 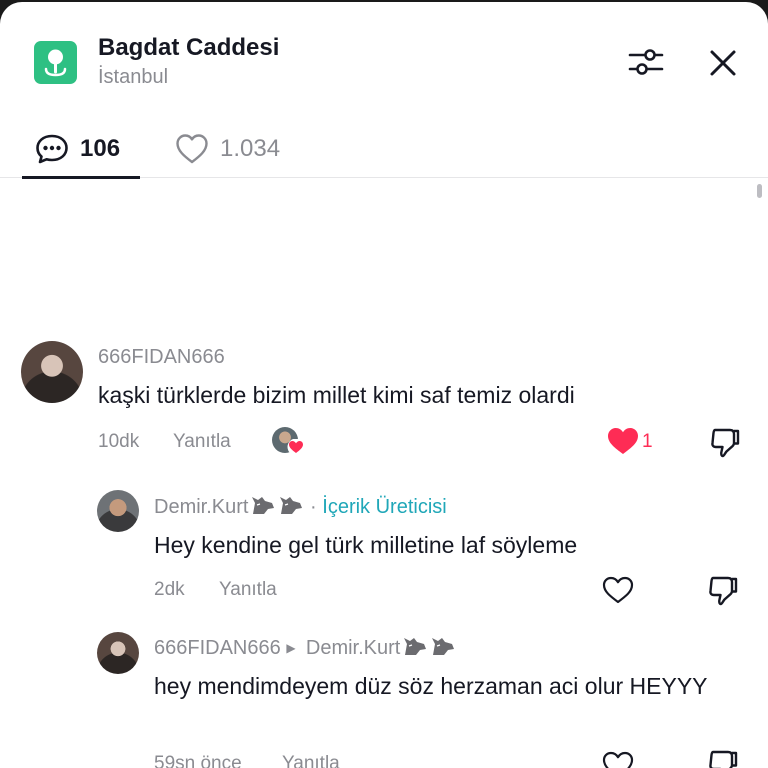 I want to click on close-icon, so click(x=723, y=63).